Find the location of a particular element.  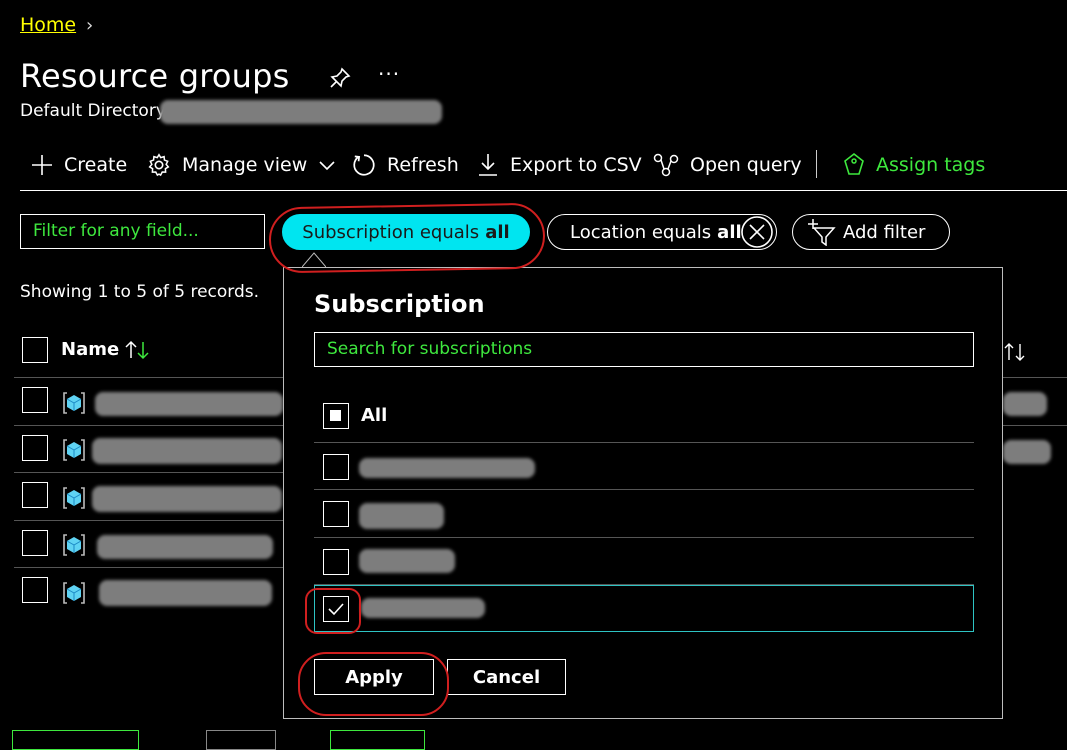

location-filter-value: all is located at coordinates (729, 232).